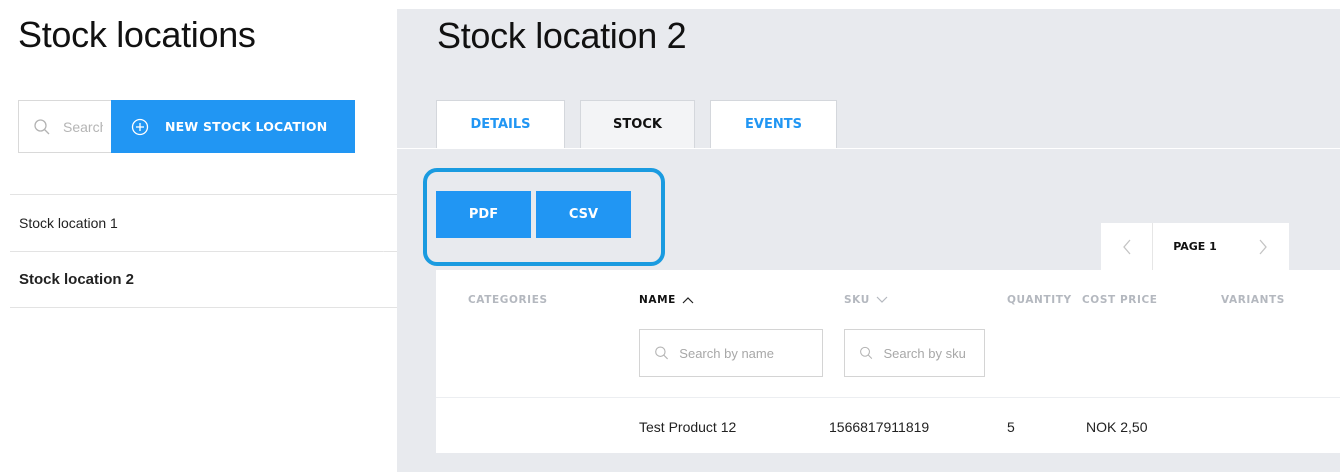  I want to click on cell-cost-price: NOK 2,50, so click(1117, 427).